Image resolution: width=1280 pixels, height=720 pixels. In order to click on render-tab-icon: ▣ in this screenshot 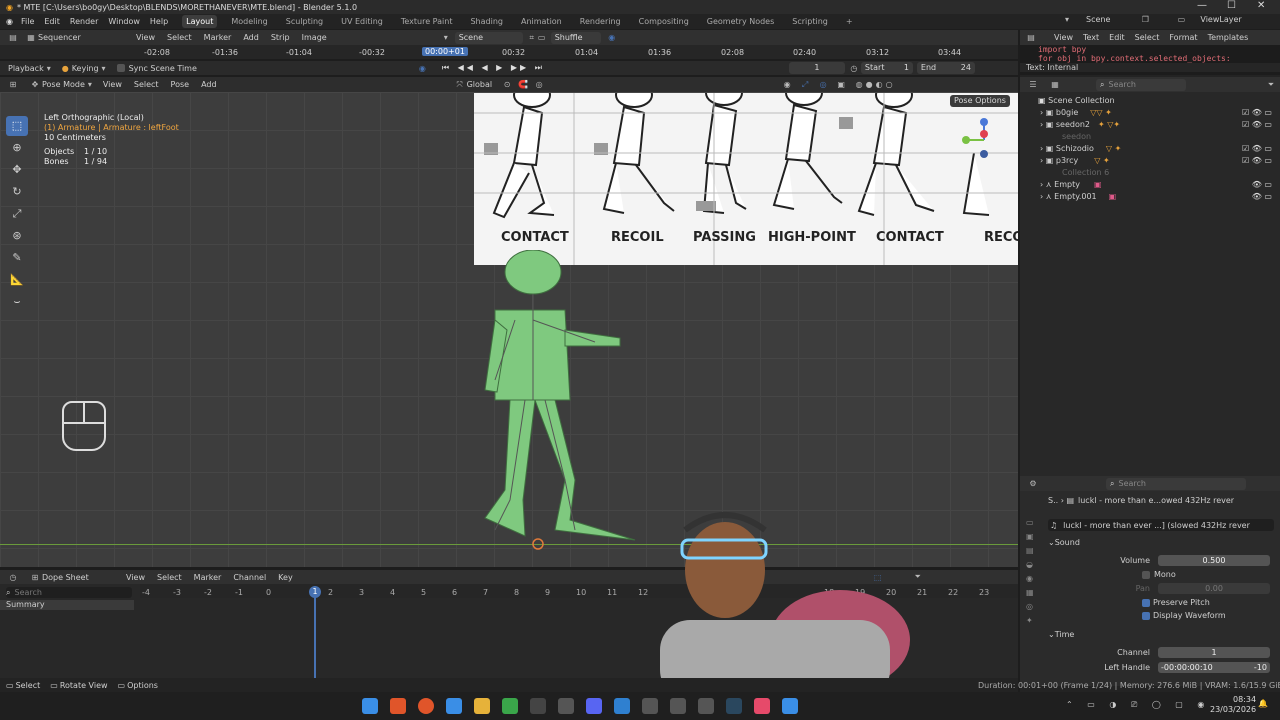, I will do `click(1032, 537)`.